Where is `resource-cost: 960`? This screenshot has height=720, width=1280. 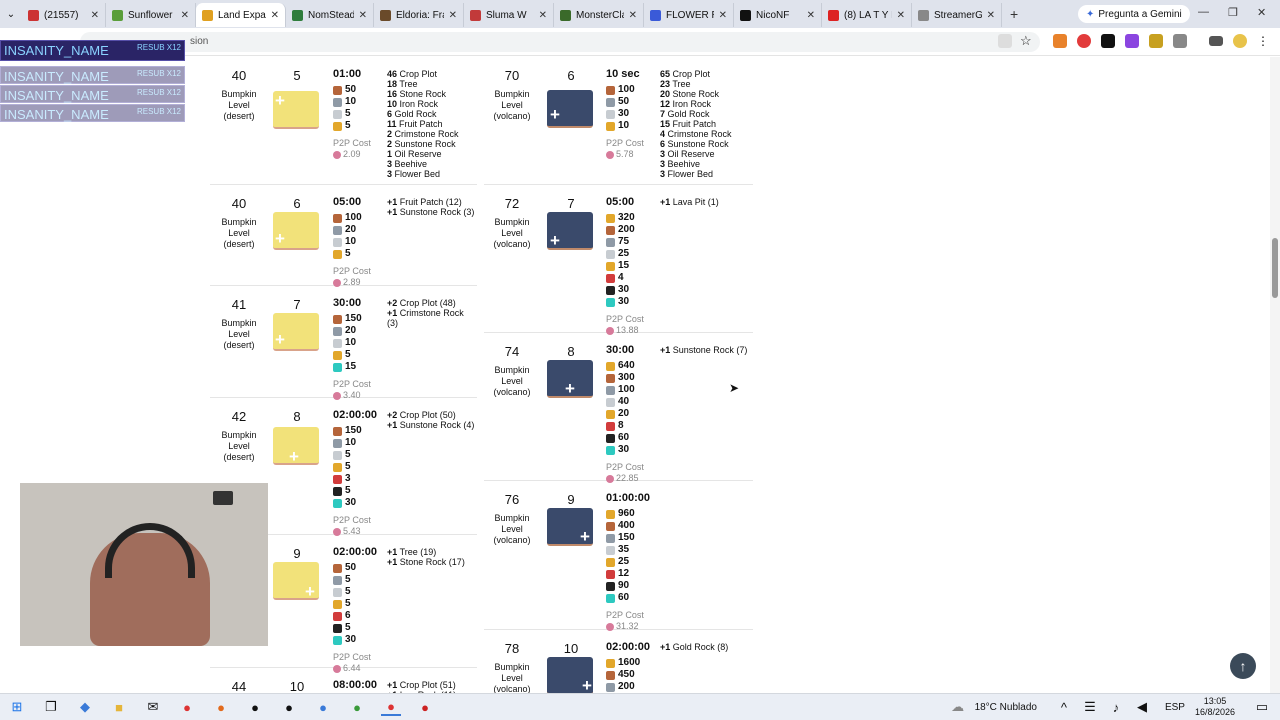
resource-cost: 960 is located at coordinates (620, 514).